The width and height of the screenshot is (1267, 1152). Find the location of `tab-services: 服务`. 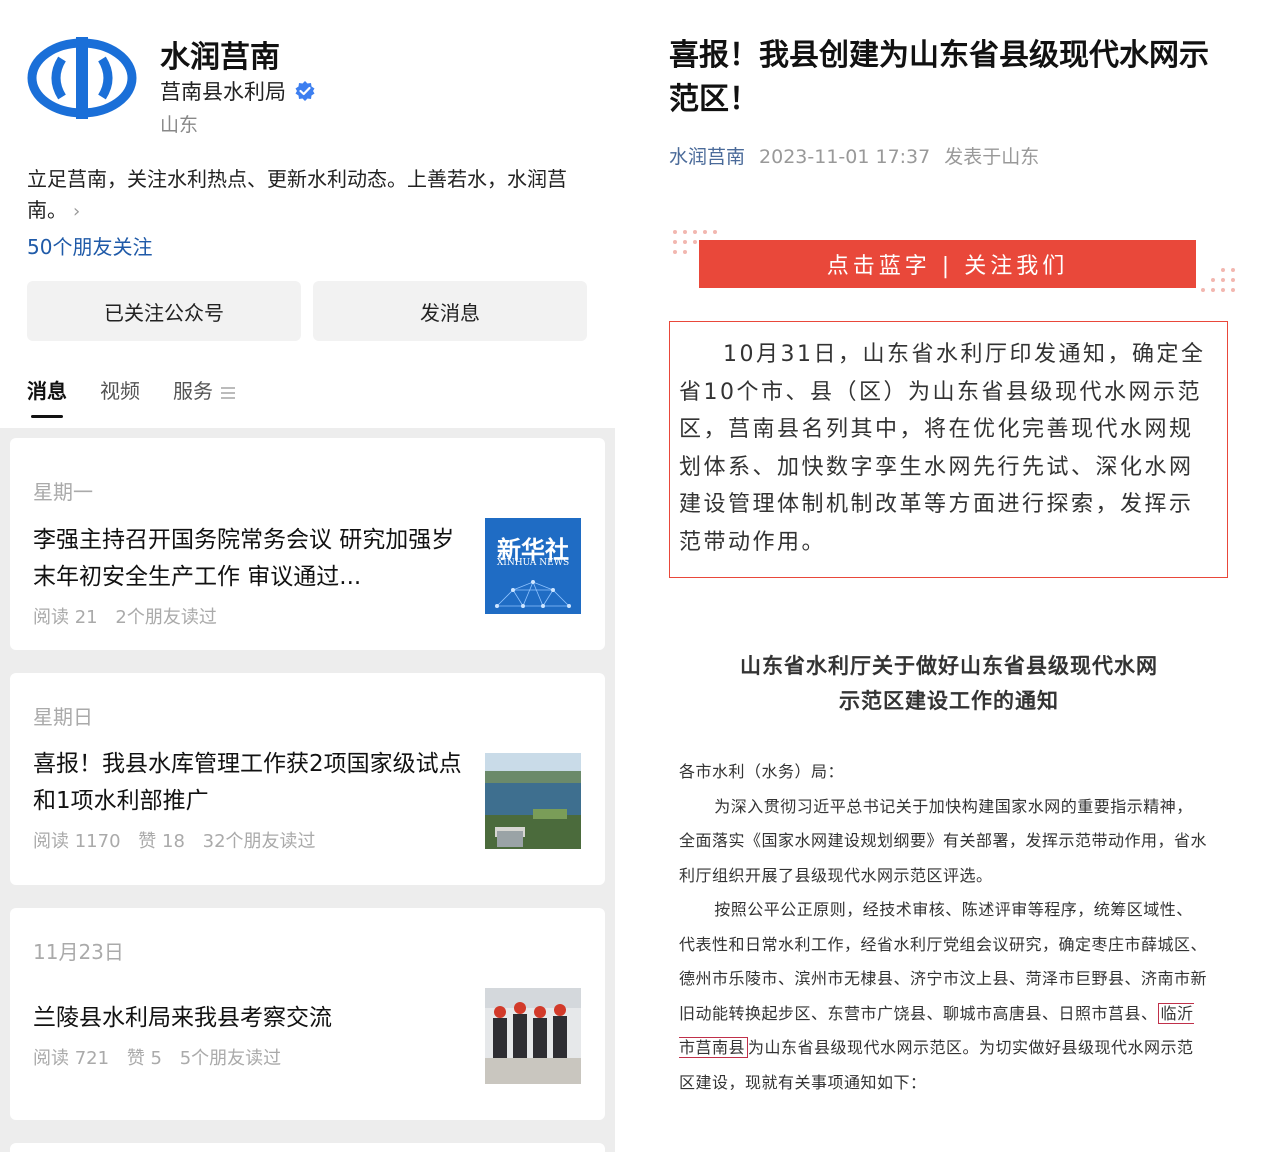

tab-services: 服务 is located at coordinates (204, 389).